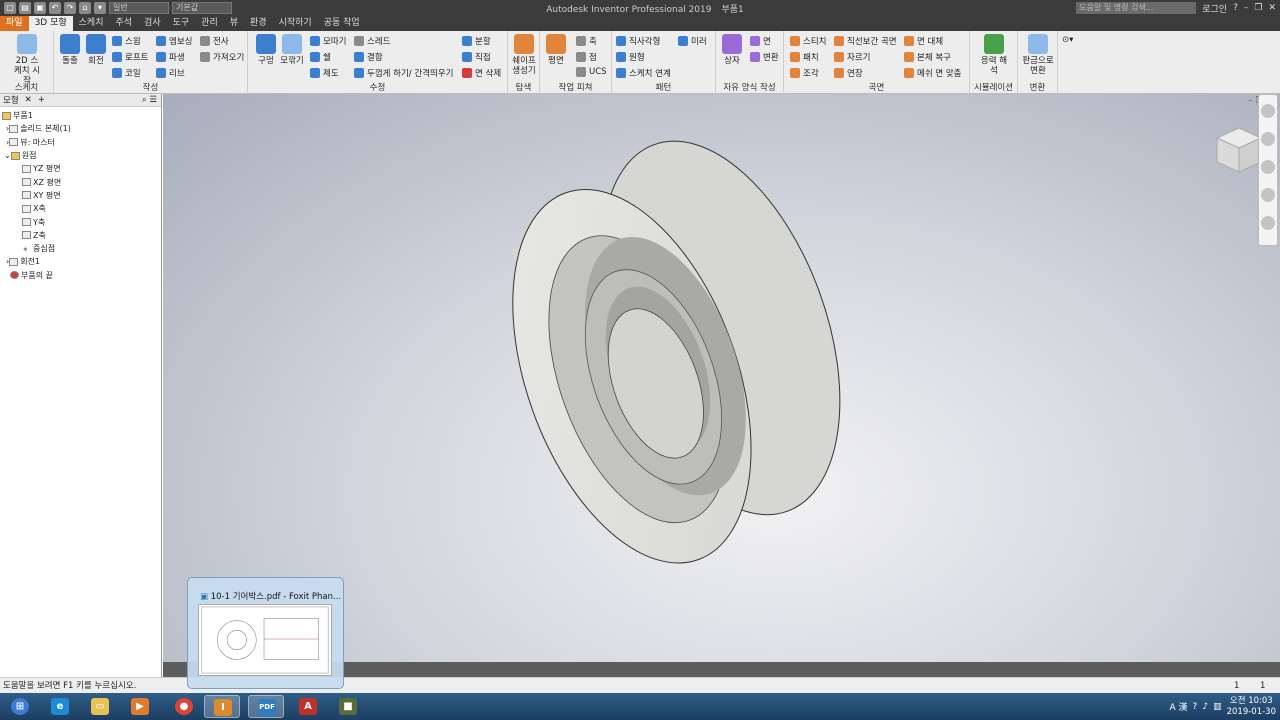 The width and height of the screenshot is (1280, 720). What do you see at coordinates (184, 706) in the screenshot?
I see `taskbar-chrome: ●` at bounding box center [184, 706].